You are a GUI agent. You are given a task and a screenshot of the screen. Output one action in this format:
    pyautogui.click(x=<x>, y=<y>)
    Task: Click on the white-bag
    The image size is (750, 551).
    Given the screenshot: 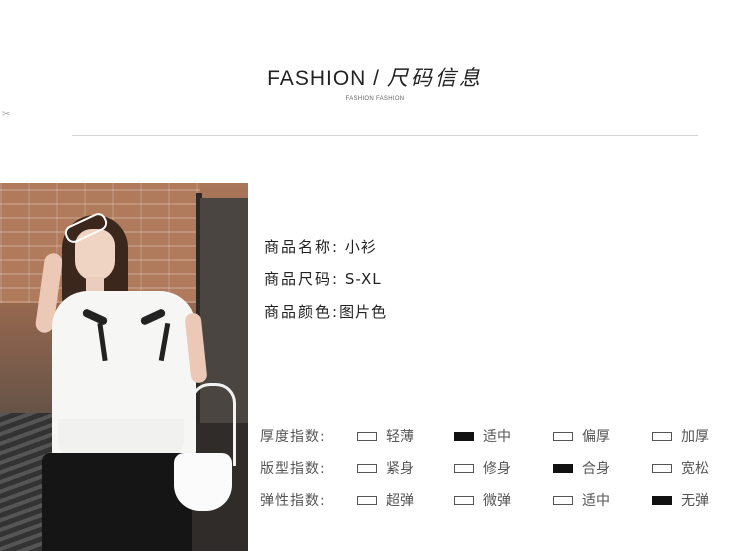 What is the action you would take?
    pyautogui.click(x=203, y=482)
    